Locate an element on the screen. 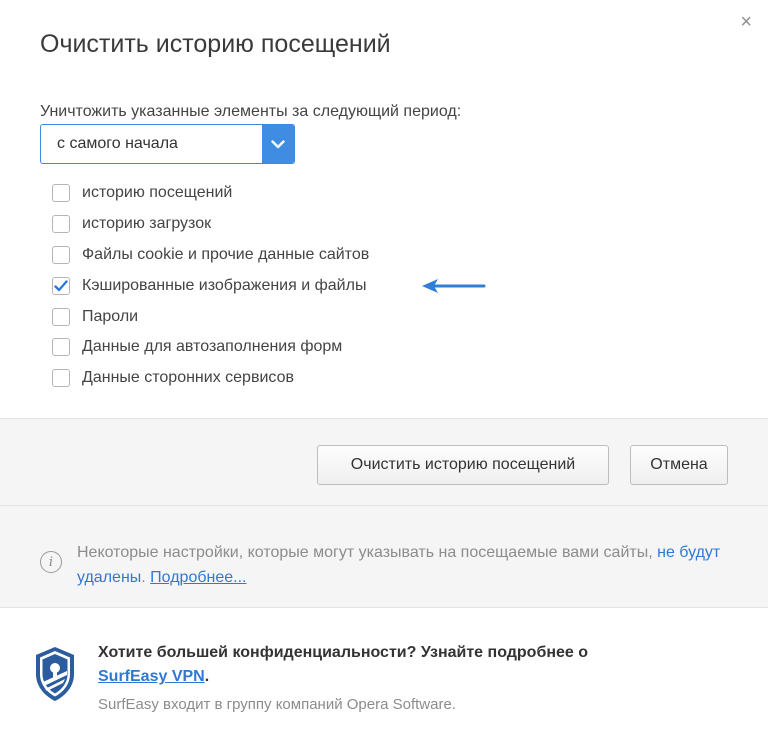 This screenshot has height=740, width=768. checkbox-row-history: историю посещений is located at coordinates (210, 193).